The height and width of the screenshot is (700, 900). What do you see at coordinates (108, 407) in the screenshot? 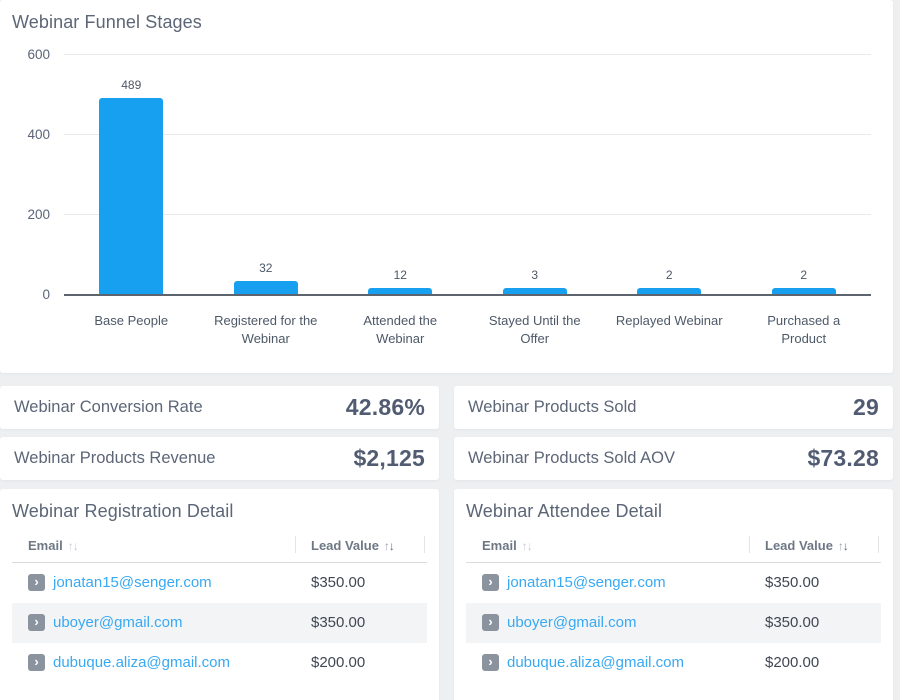
I see `kpi-label: Webinar Conversion Rate` at bounding box center [108, 407].